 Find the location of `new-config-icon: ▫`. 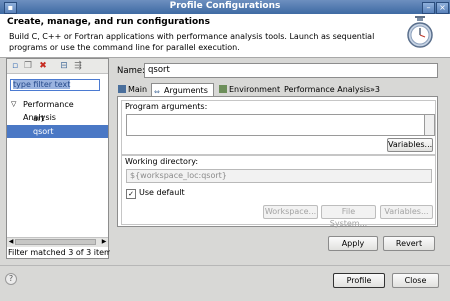

new-config-icon: ▫ is located at coordinates (15, 66).